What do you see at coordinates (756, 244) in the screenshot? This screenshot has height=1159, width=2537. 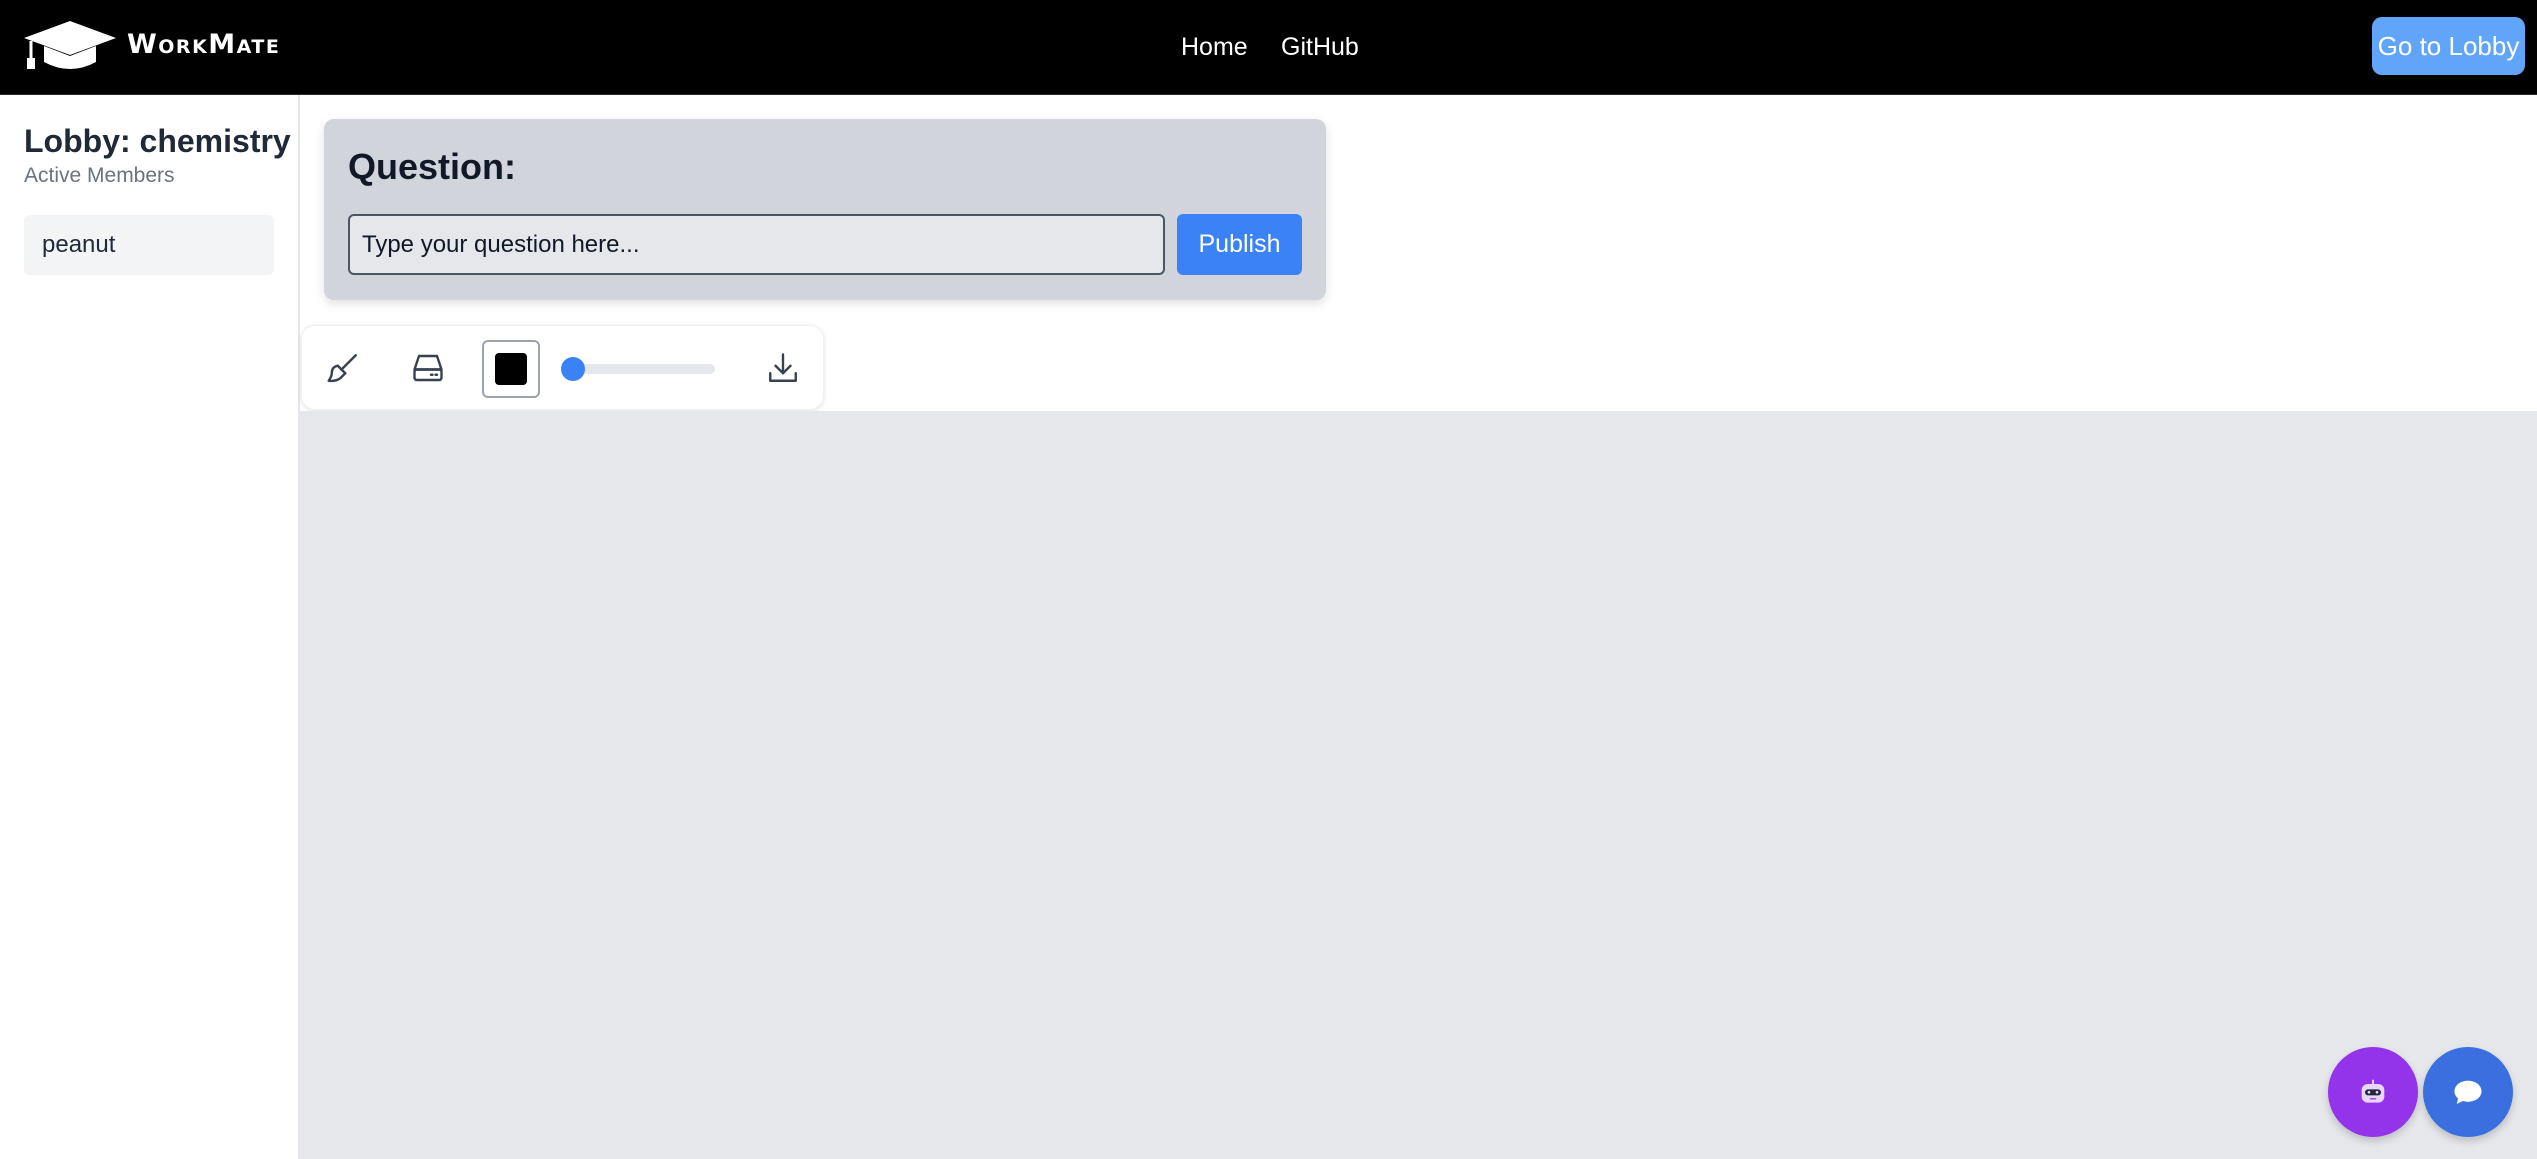 I see `question-input` at bounding box center [756, 244].